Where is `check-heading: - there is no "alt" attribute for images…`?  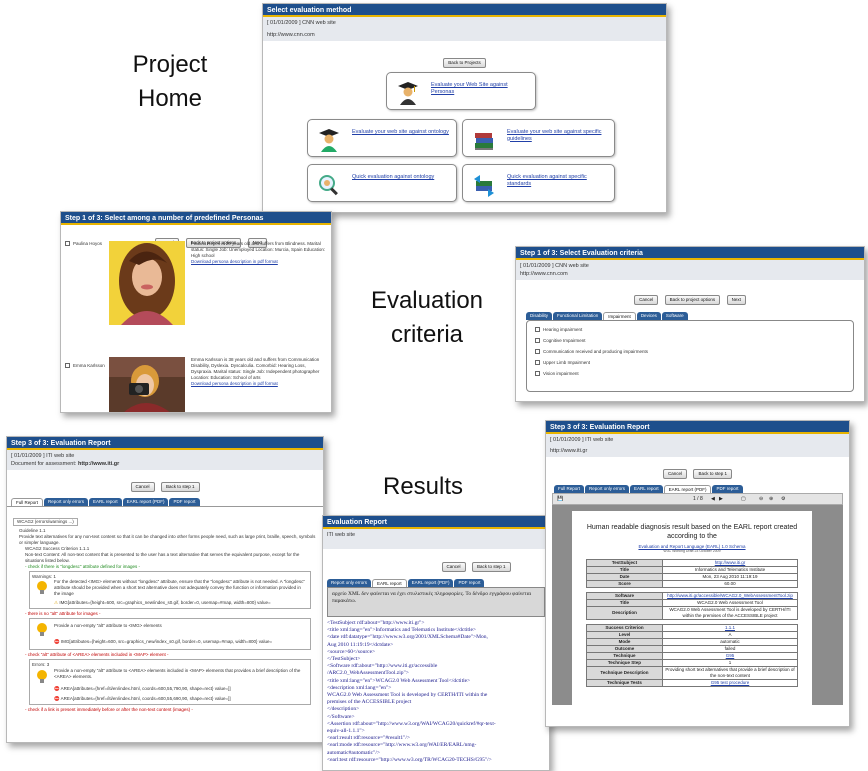
check-heading: - there is no "alt" attribute for images… is located at coordinates (63, 613).